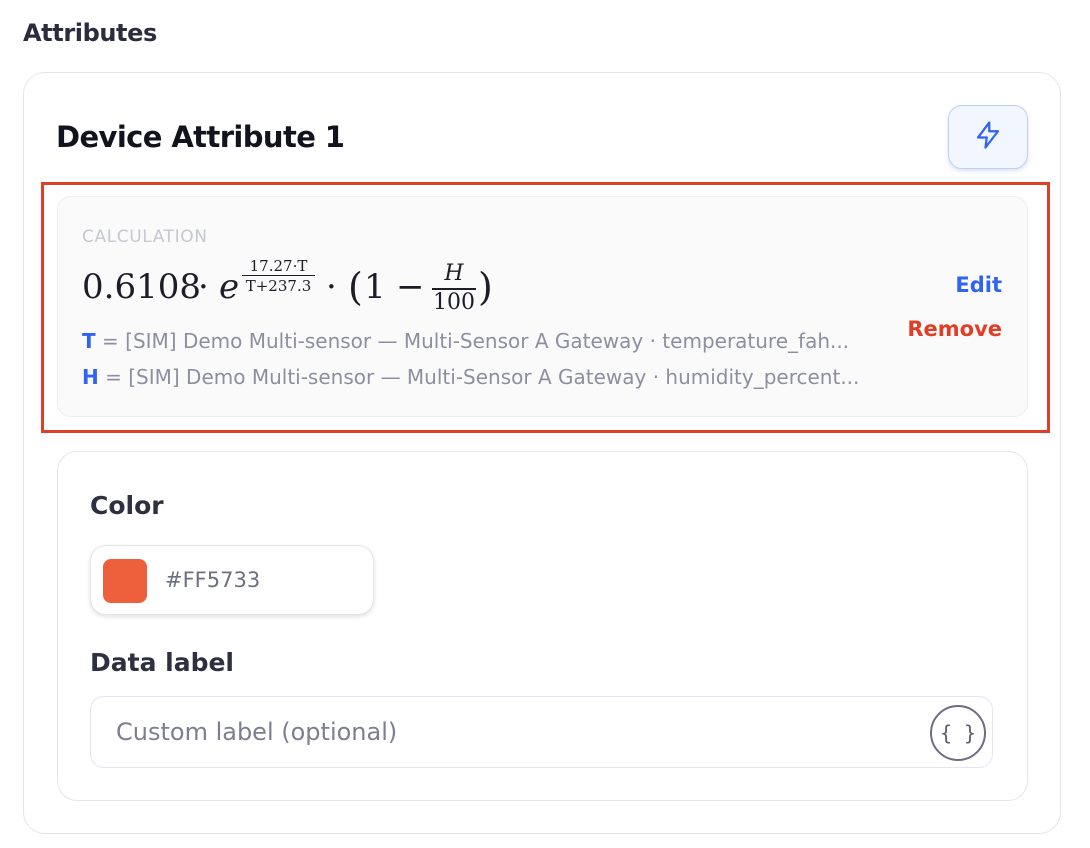 Image resolution: width=1090 pixels, height=848 pixels. I want to click on formula-fraction-denominator: 100, so click(454, 302).